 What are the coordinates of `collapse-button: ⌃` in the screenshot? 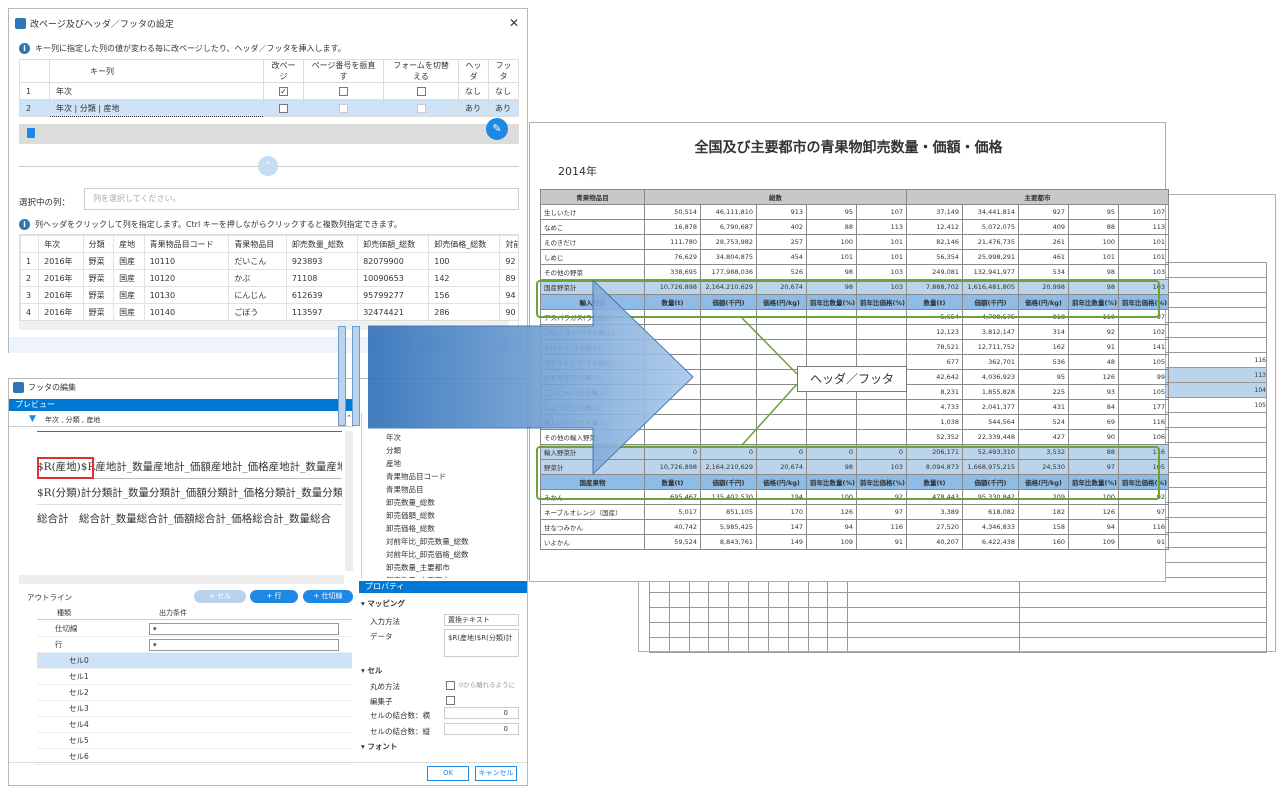 It's located at (268, 166).